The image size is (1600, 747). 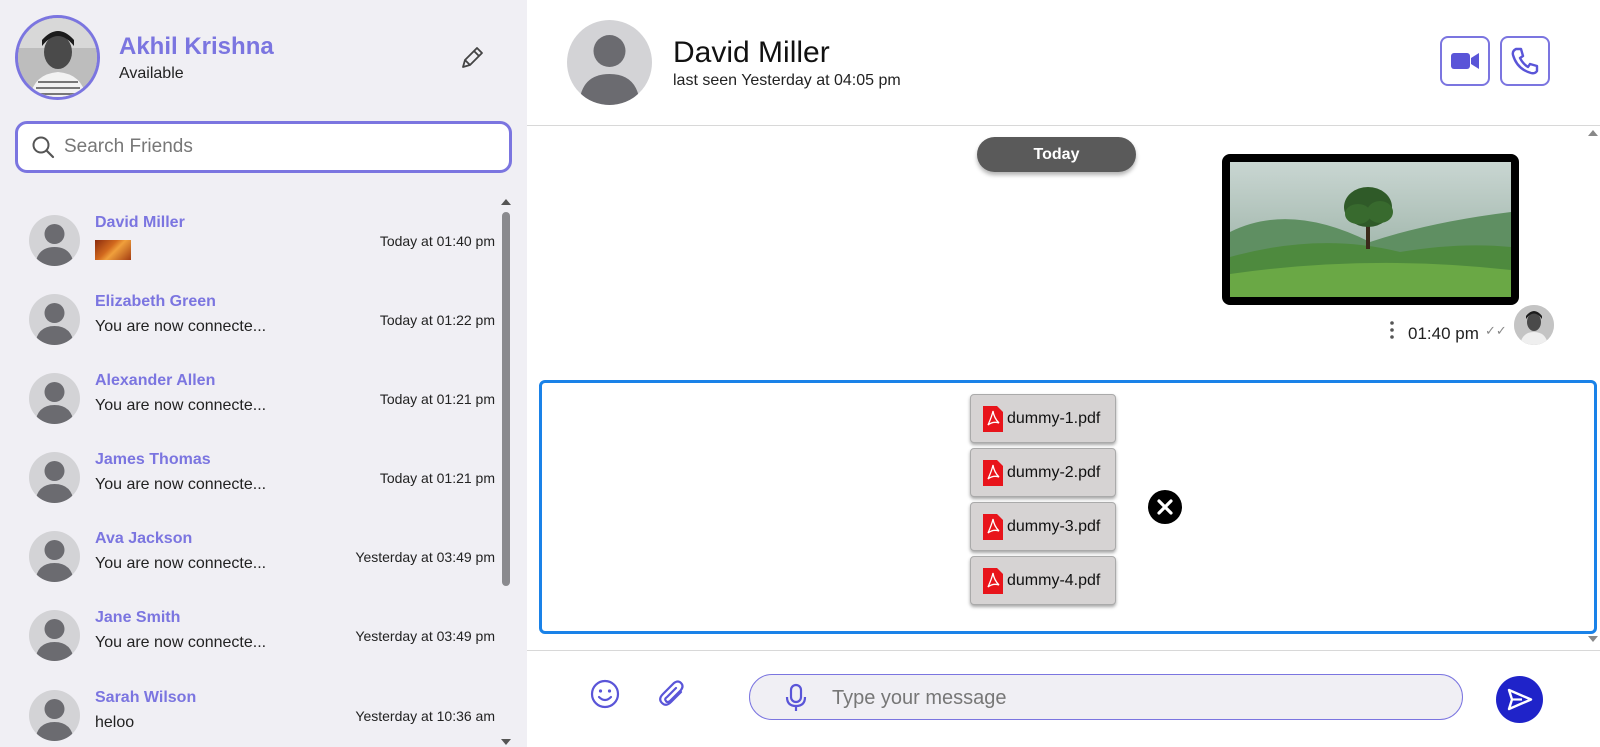 I want to click on friend-time: Today at 01:40 pm, so click(x=437, y=241).